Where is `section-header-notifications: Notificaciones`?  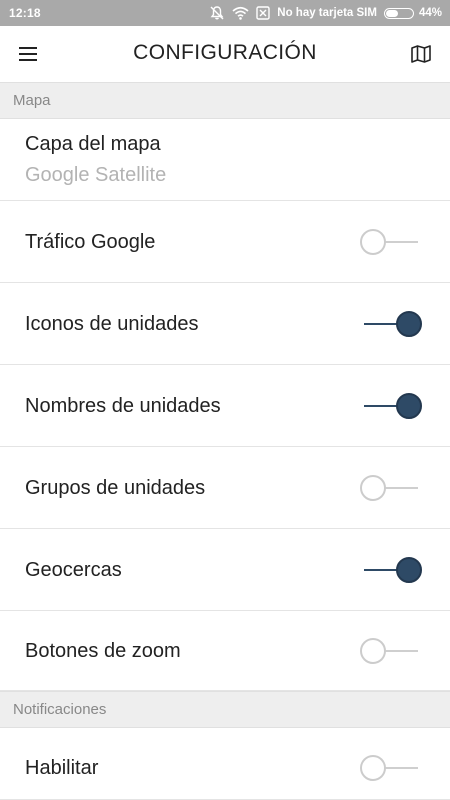 section-header-notifications: Notificaciones is located at coordinates (225, 709).